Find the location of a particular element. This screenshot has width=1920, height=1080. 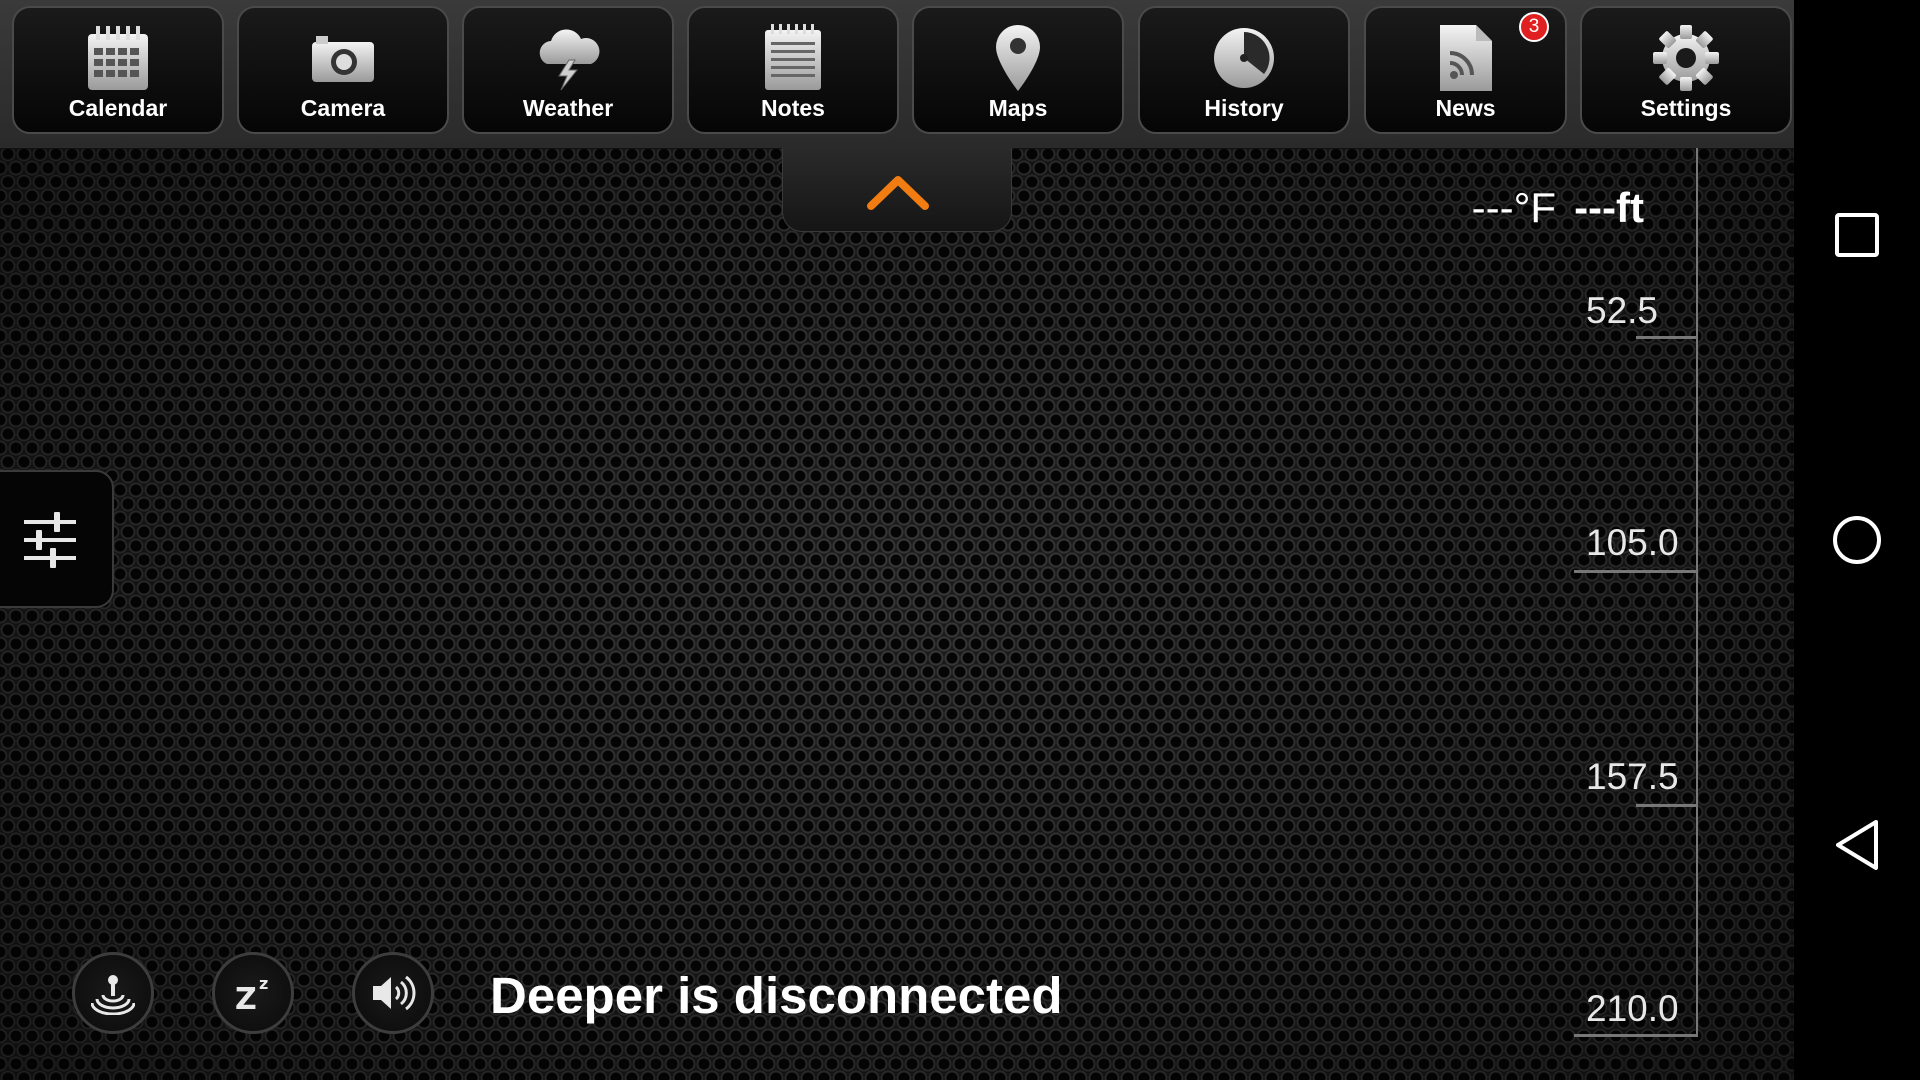

svg-text: Z is located at coordinates (246, 998).